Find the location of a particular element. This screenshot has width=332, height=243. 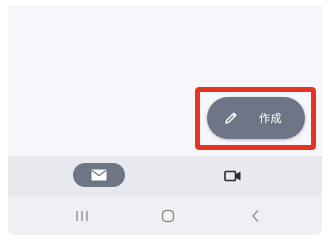

recent-apps-button is located at coordinates (82, 216).